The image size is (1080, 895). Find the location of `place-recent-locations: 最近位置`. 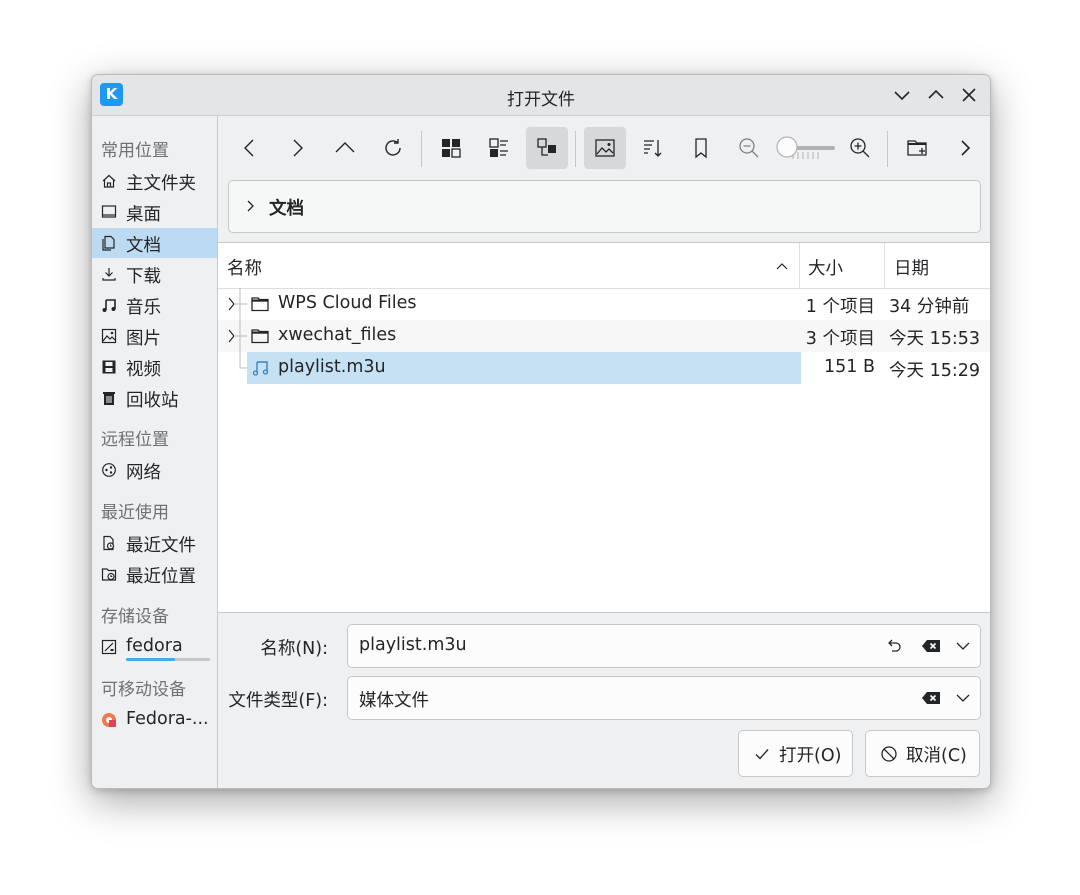

place-recent-locations: 最近位置 is located at coordinates (154, 574).